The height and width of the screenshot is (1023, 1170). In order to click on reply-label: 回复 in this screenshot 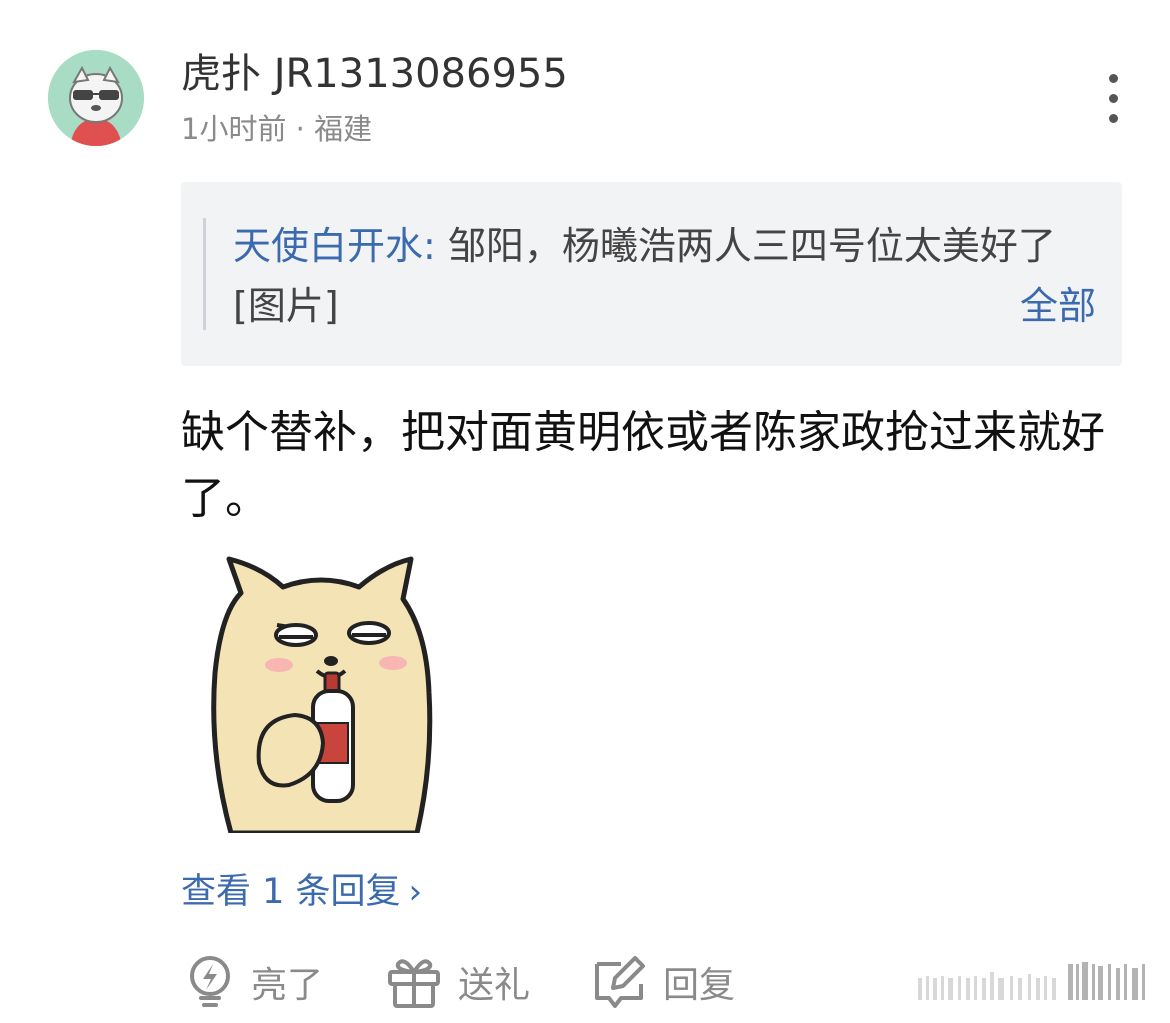, I will do `click(699, 985)`.